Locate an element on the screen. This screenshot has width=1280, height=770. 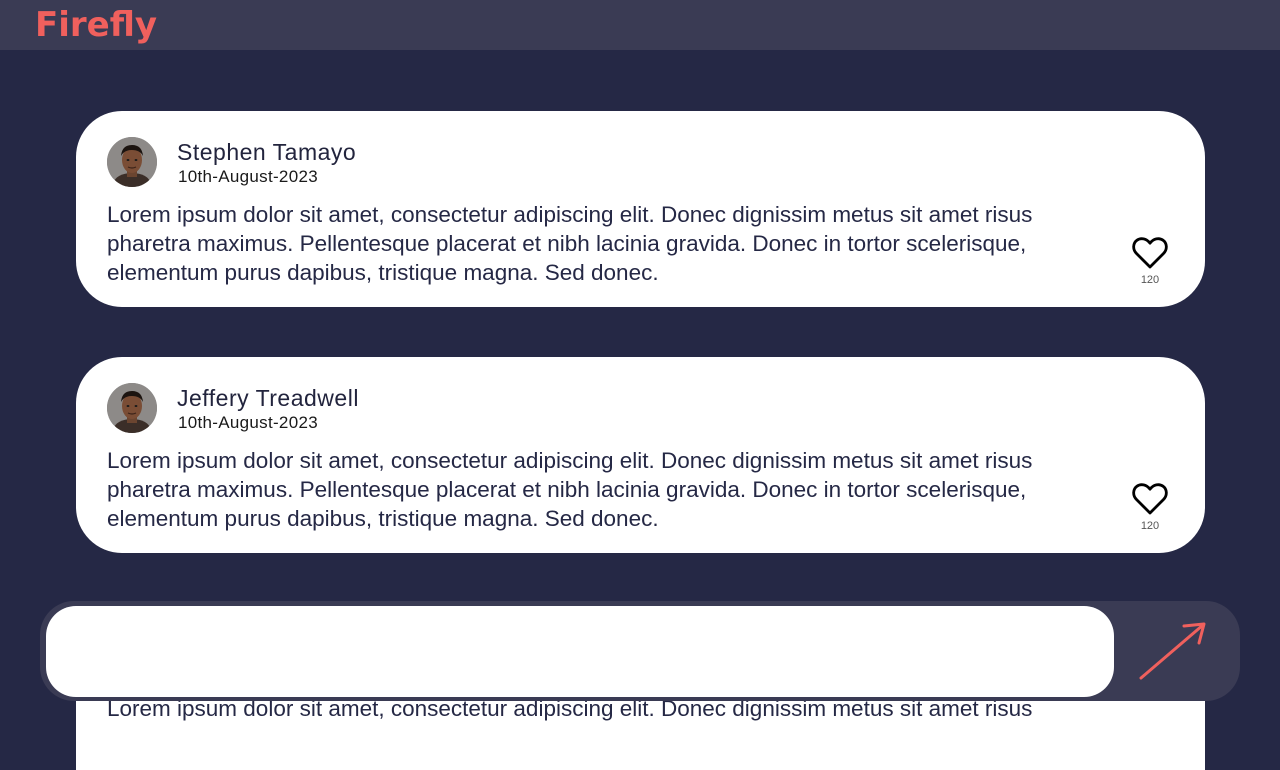
send-button is located at coordinates (1172, 651).